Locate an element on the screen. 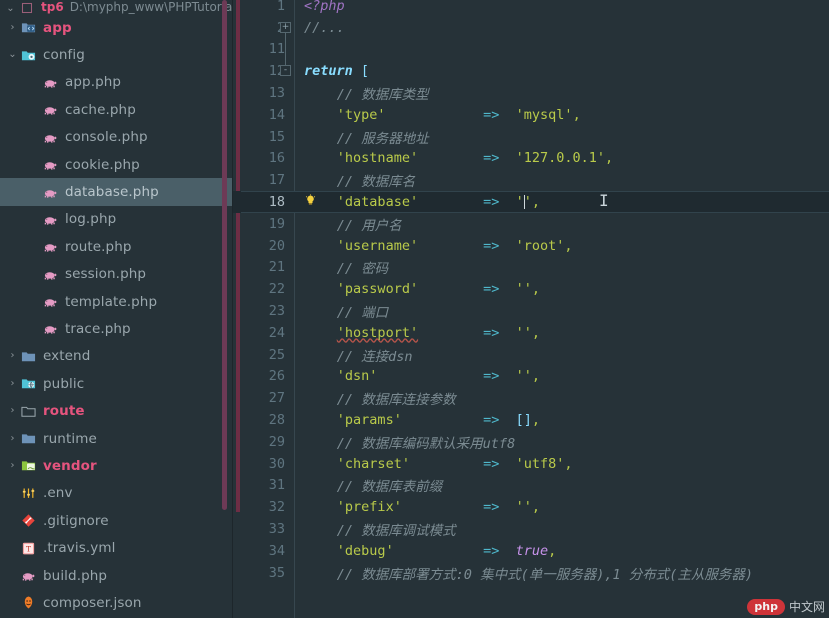 The width and height of the screenshot is (829, 618). tree-row-composer-json: composer.json is located at coordinates (116, 602).